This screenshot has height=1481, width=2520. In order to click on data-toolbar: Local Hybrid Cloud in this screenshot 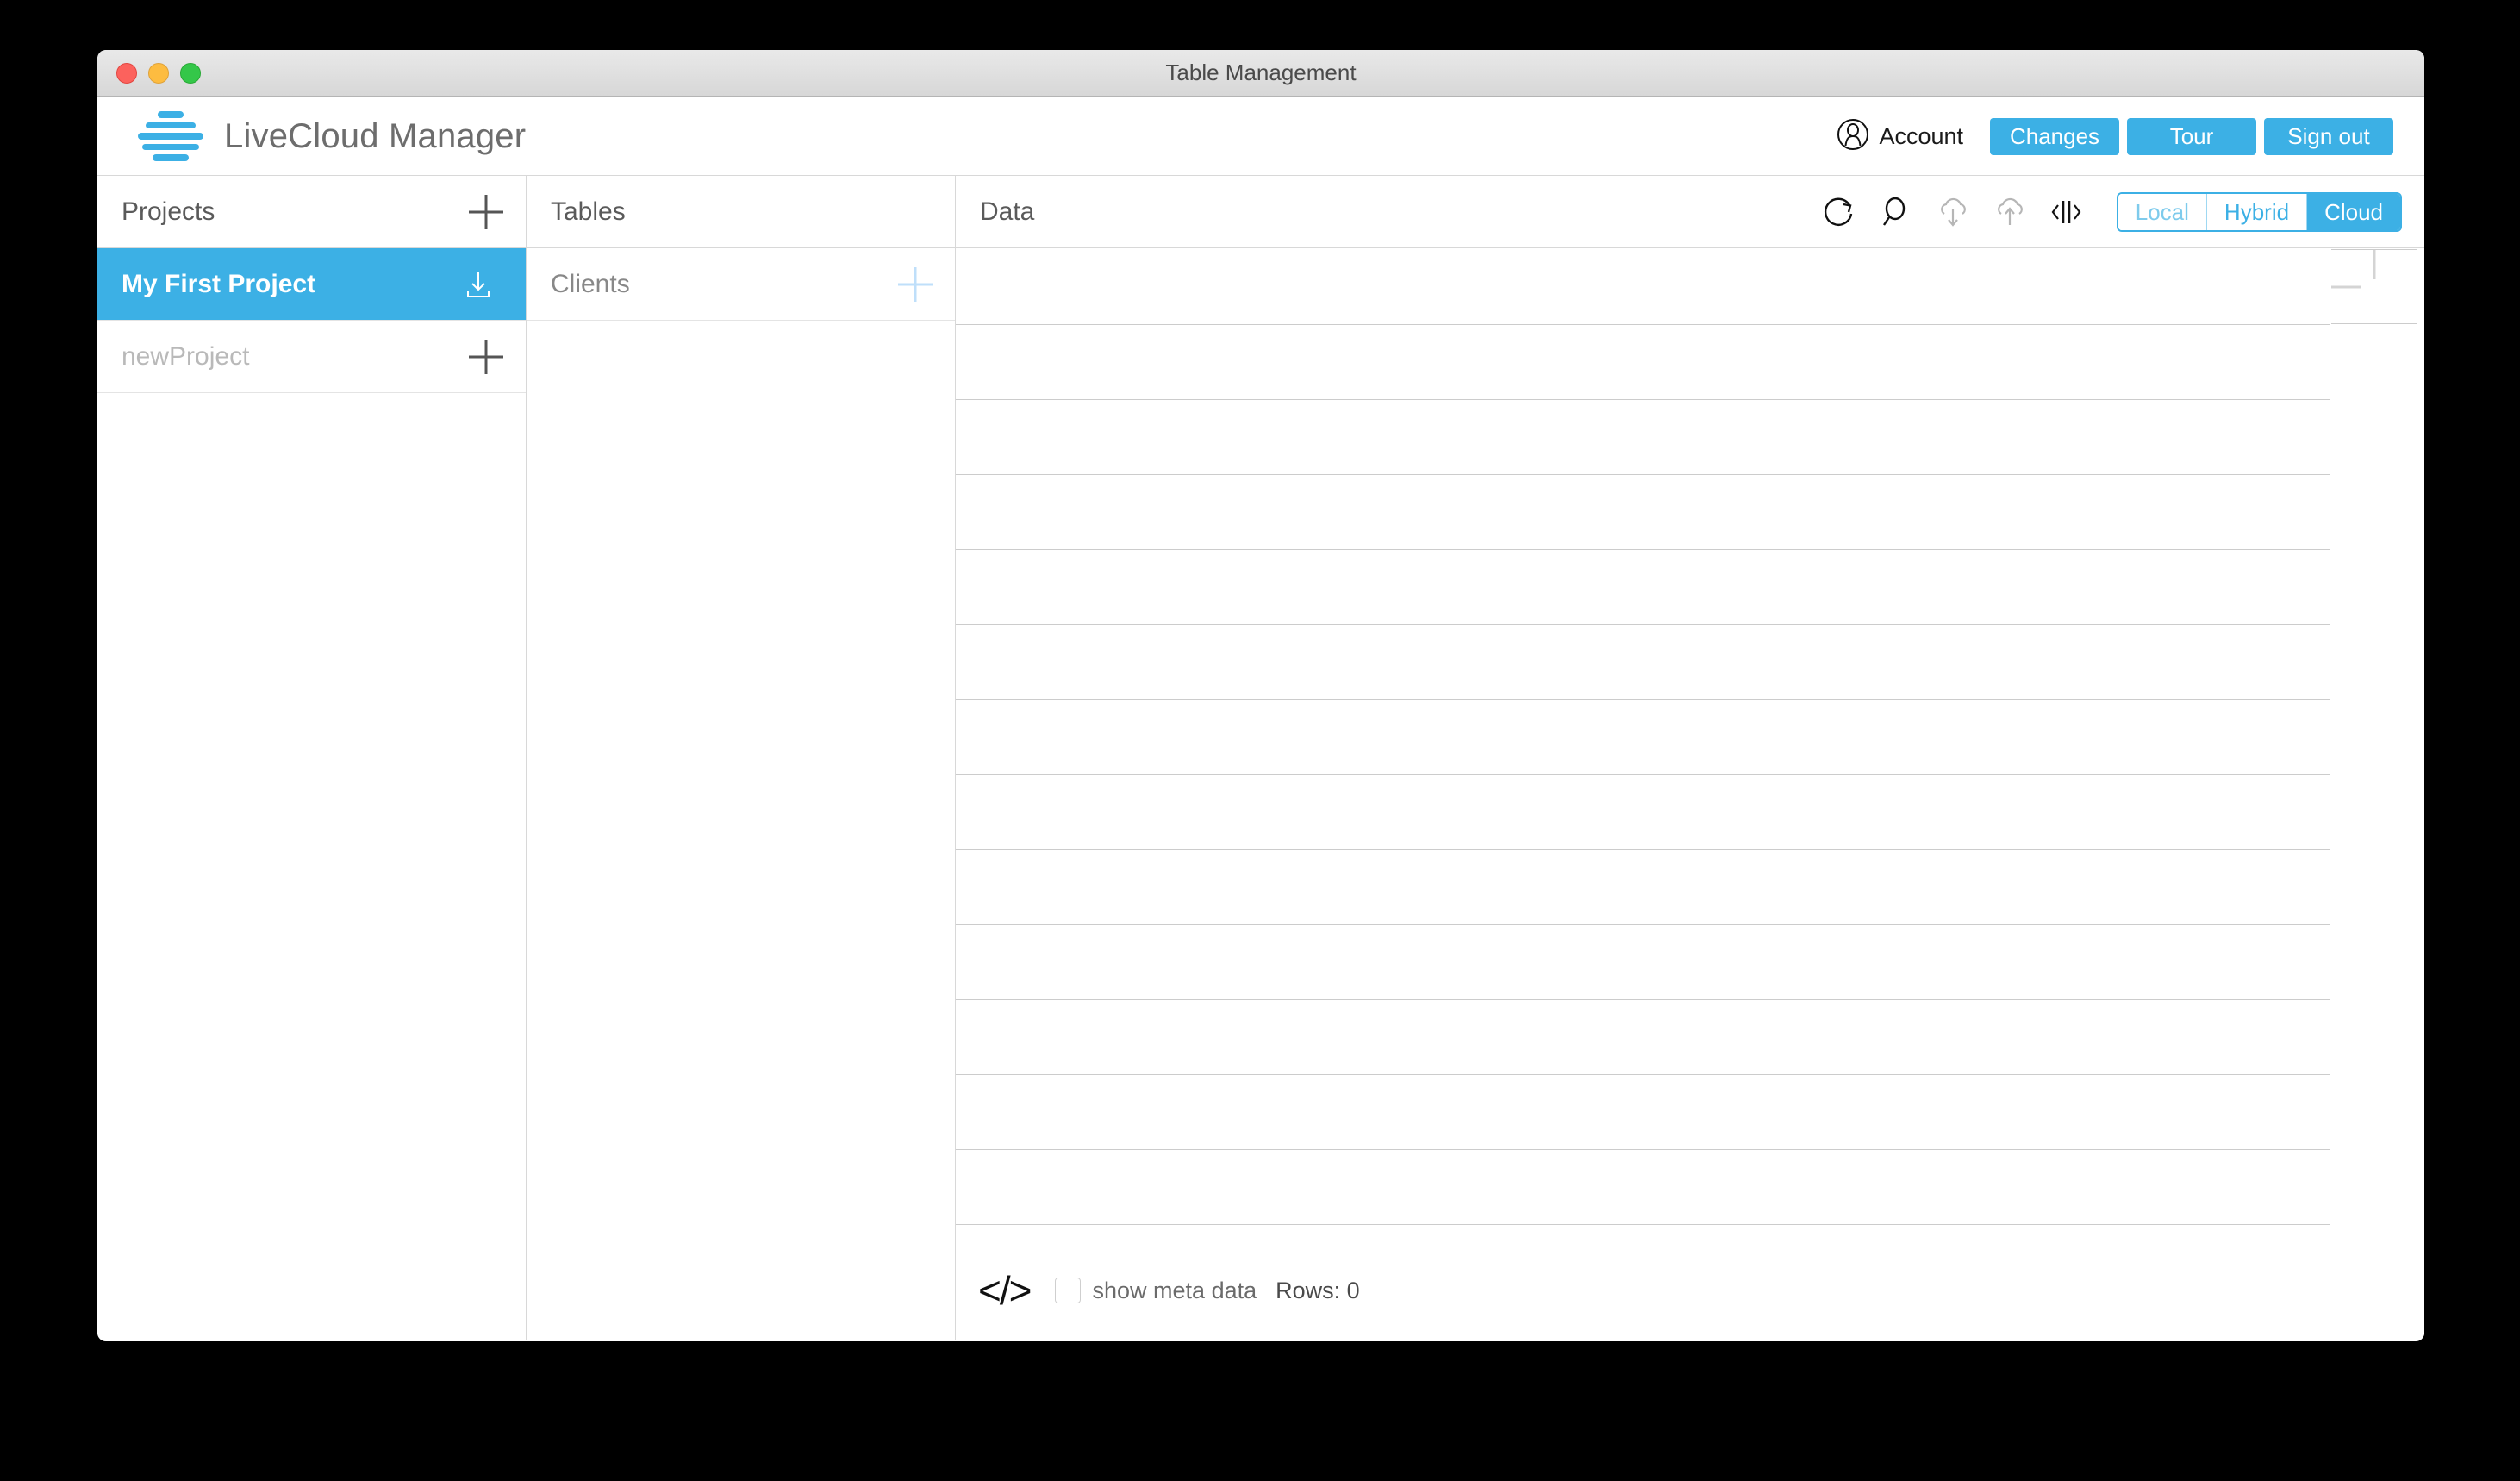, I will do `click(2111, 212)`.